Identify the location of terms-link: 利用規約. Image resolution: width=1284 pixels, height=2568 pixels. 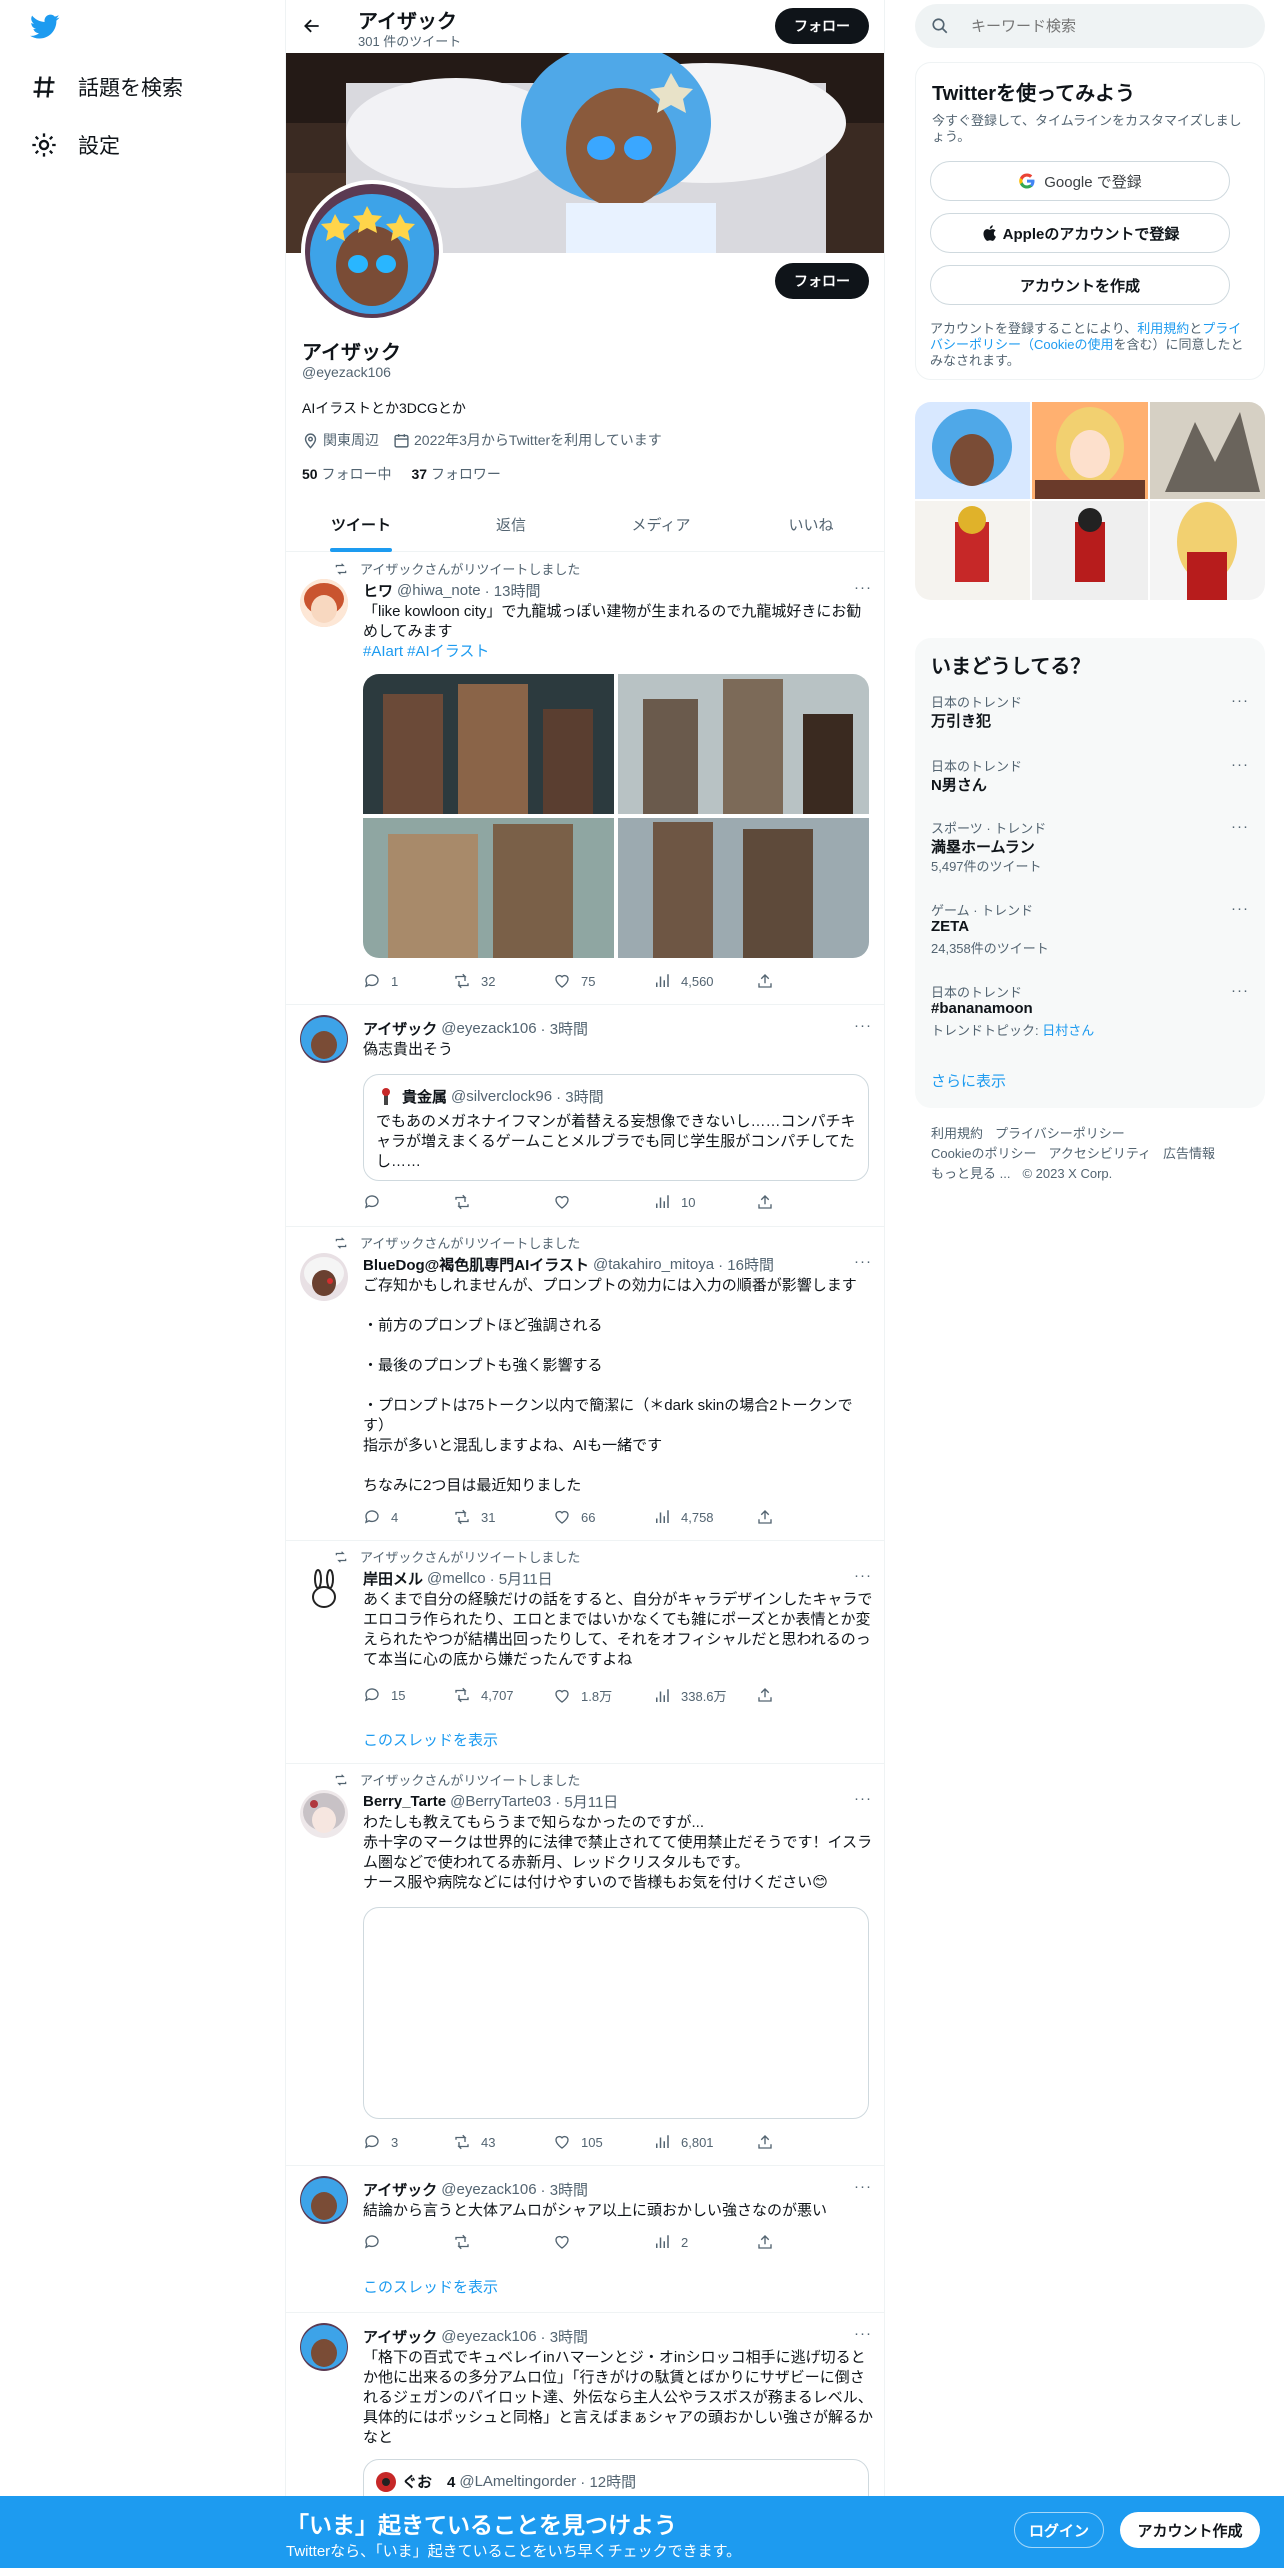
(1163, 328).